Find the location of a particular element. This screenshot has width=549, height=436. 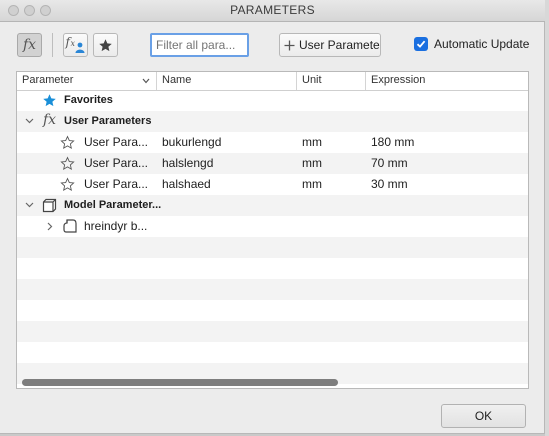

show-all-parameters-button: fx is located at coordinates (29, 45).